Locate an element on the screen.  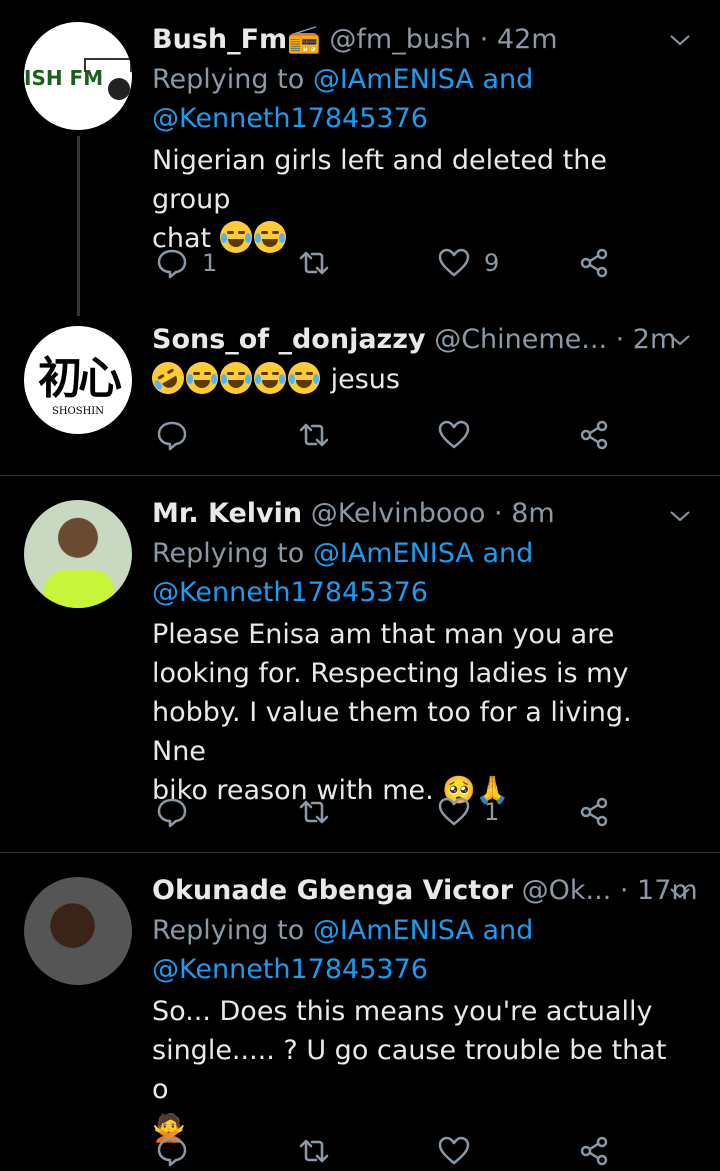
avatar-logo-text: 初心 is located at coordinates (80, 378).